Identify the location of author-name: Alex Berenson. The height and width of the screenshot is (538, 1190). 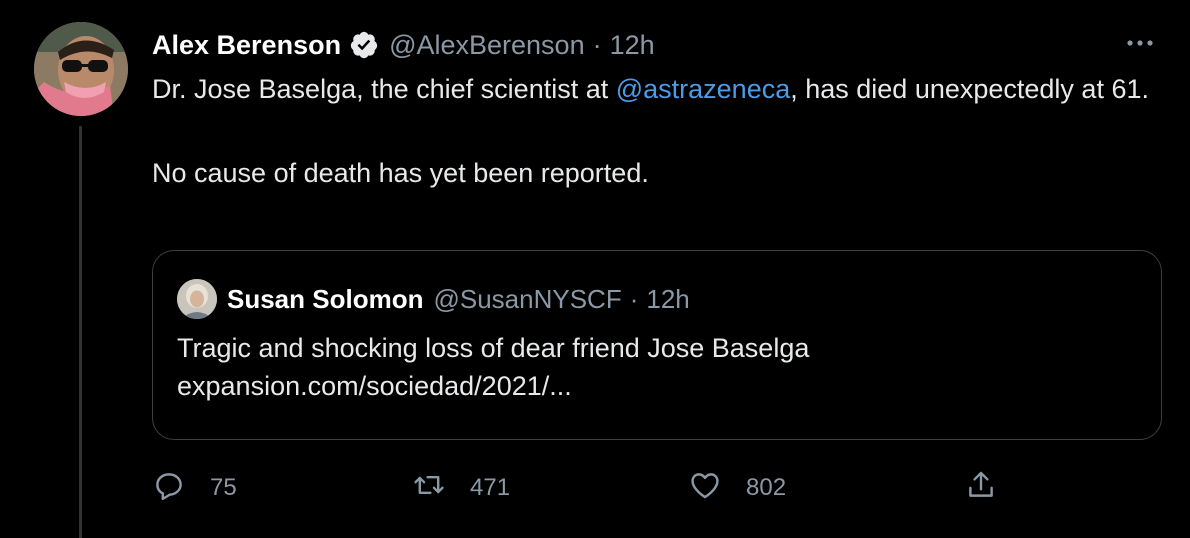
(246, 45).